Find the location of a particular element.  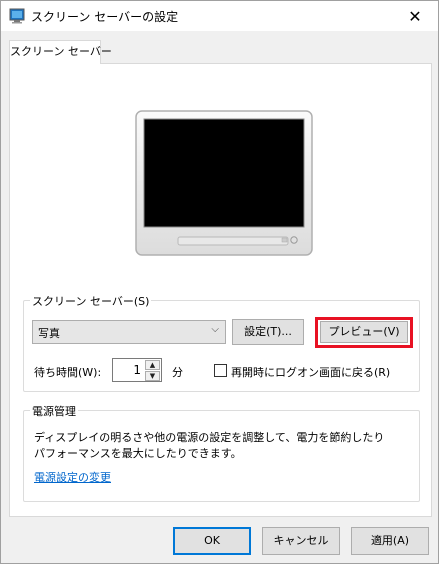

power-description-line2: パフォーマンスを最大にしたりできます。 is located at coordinates (138, 453).